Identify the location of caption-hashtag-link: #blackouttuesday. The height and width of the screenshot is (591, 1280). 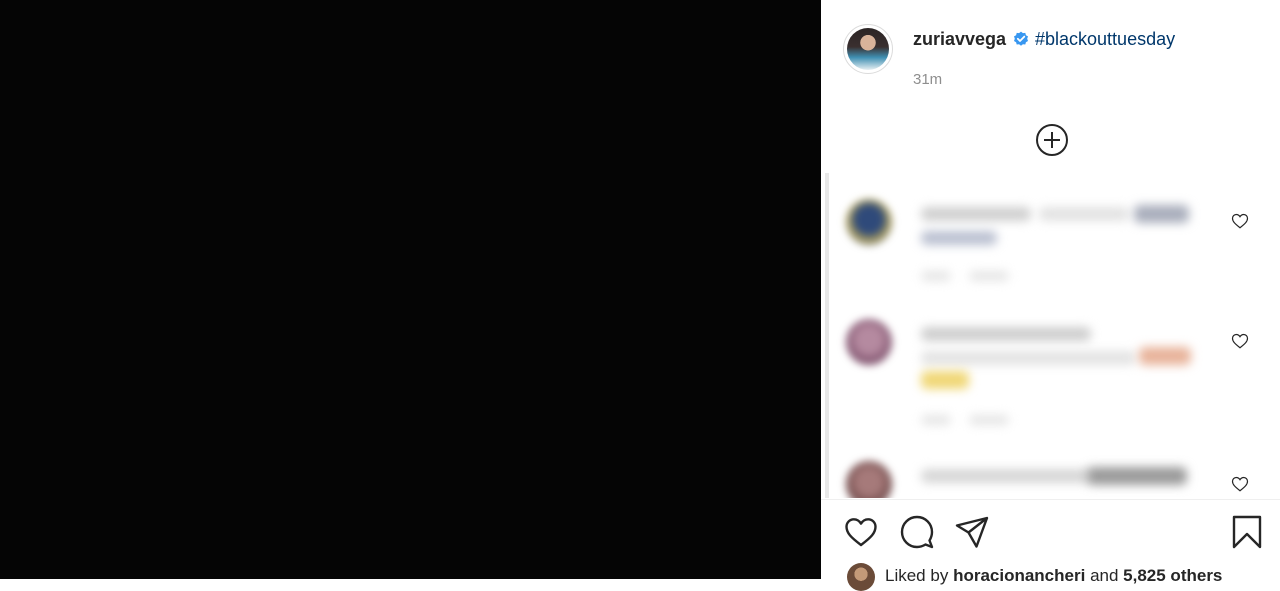
(1105, 39).